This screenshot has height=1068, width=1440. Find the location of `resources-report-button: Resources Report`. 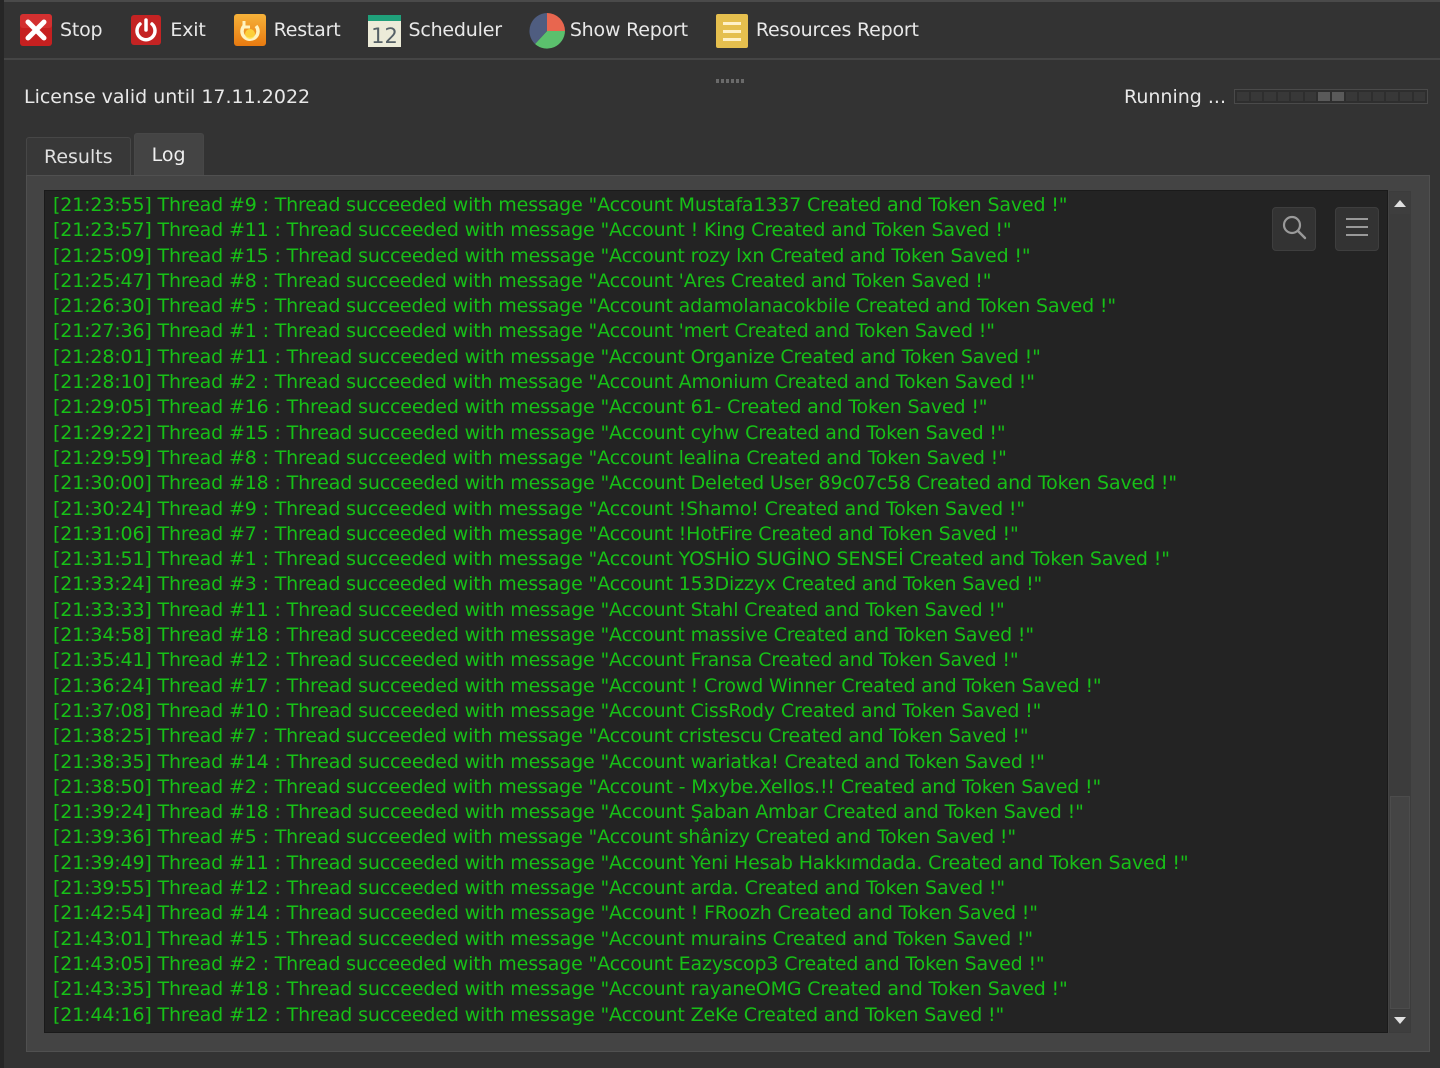

resources-report-button: Resources Report is located at coordinates (816, 30).